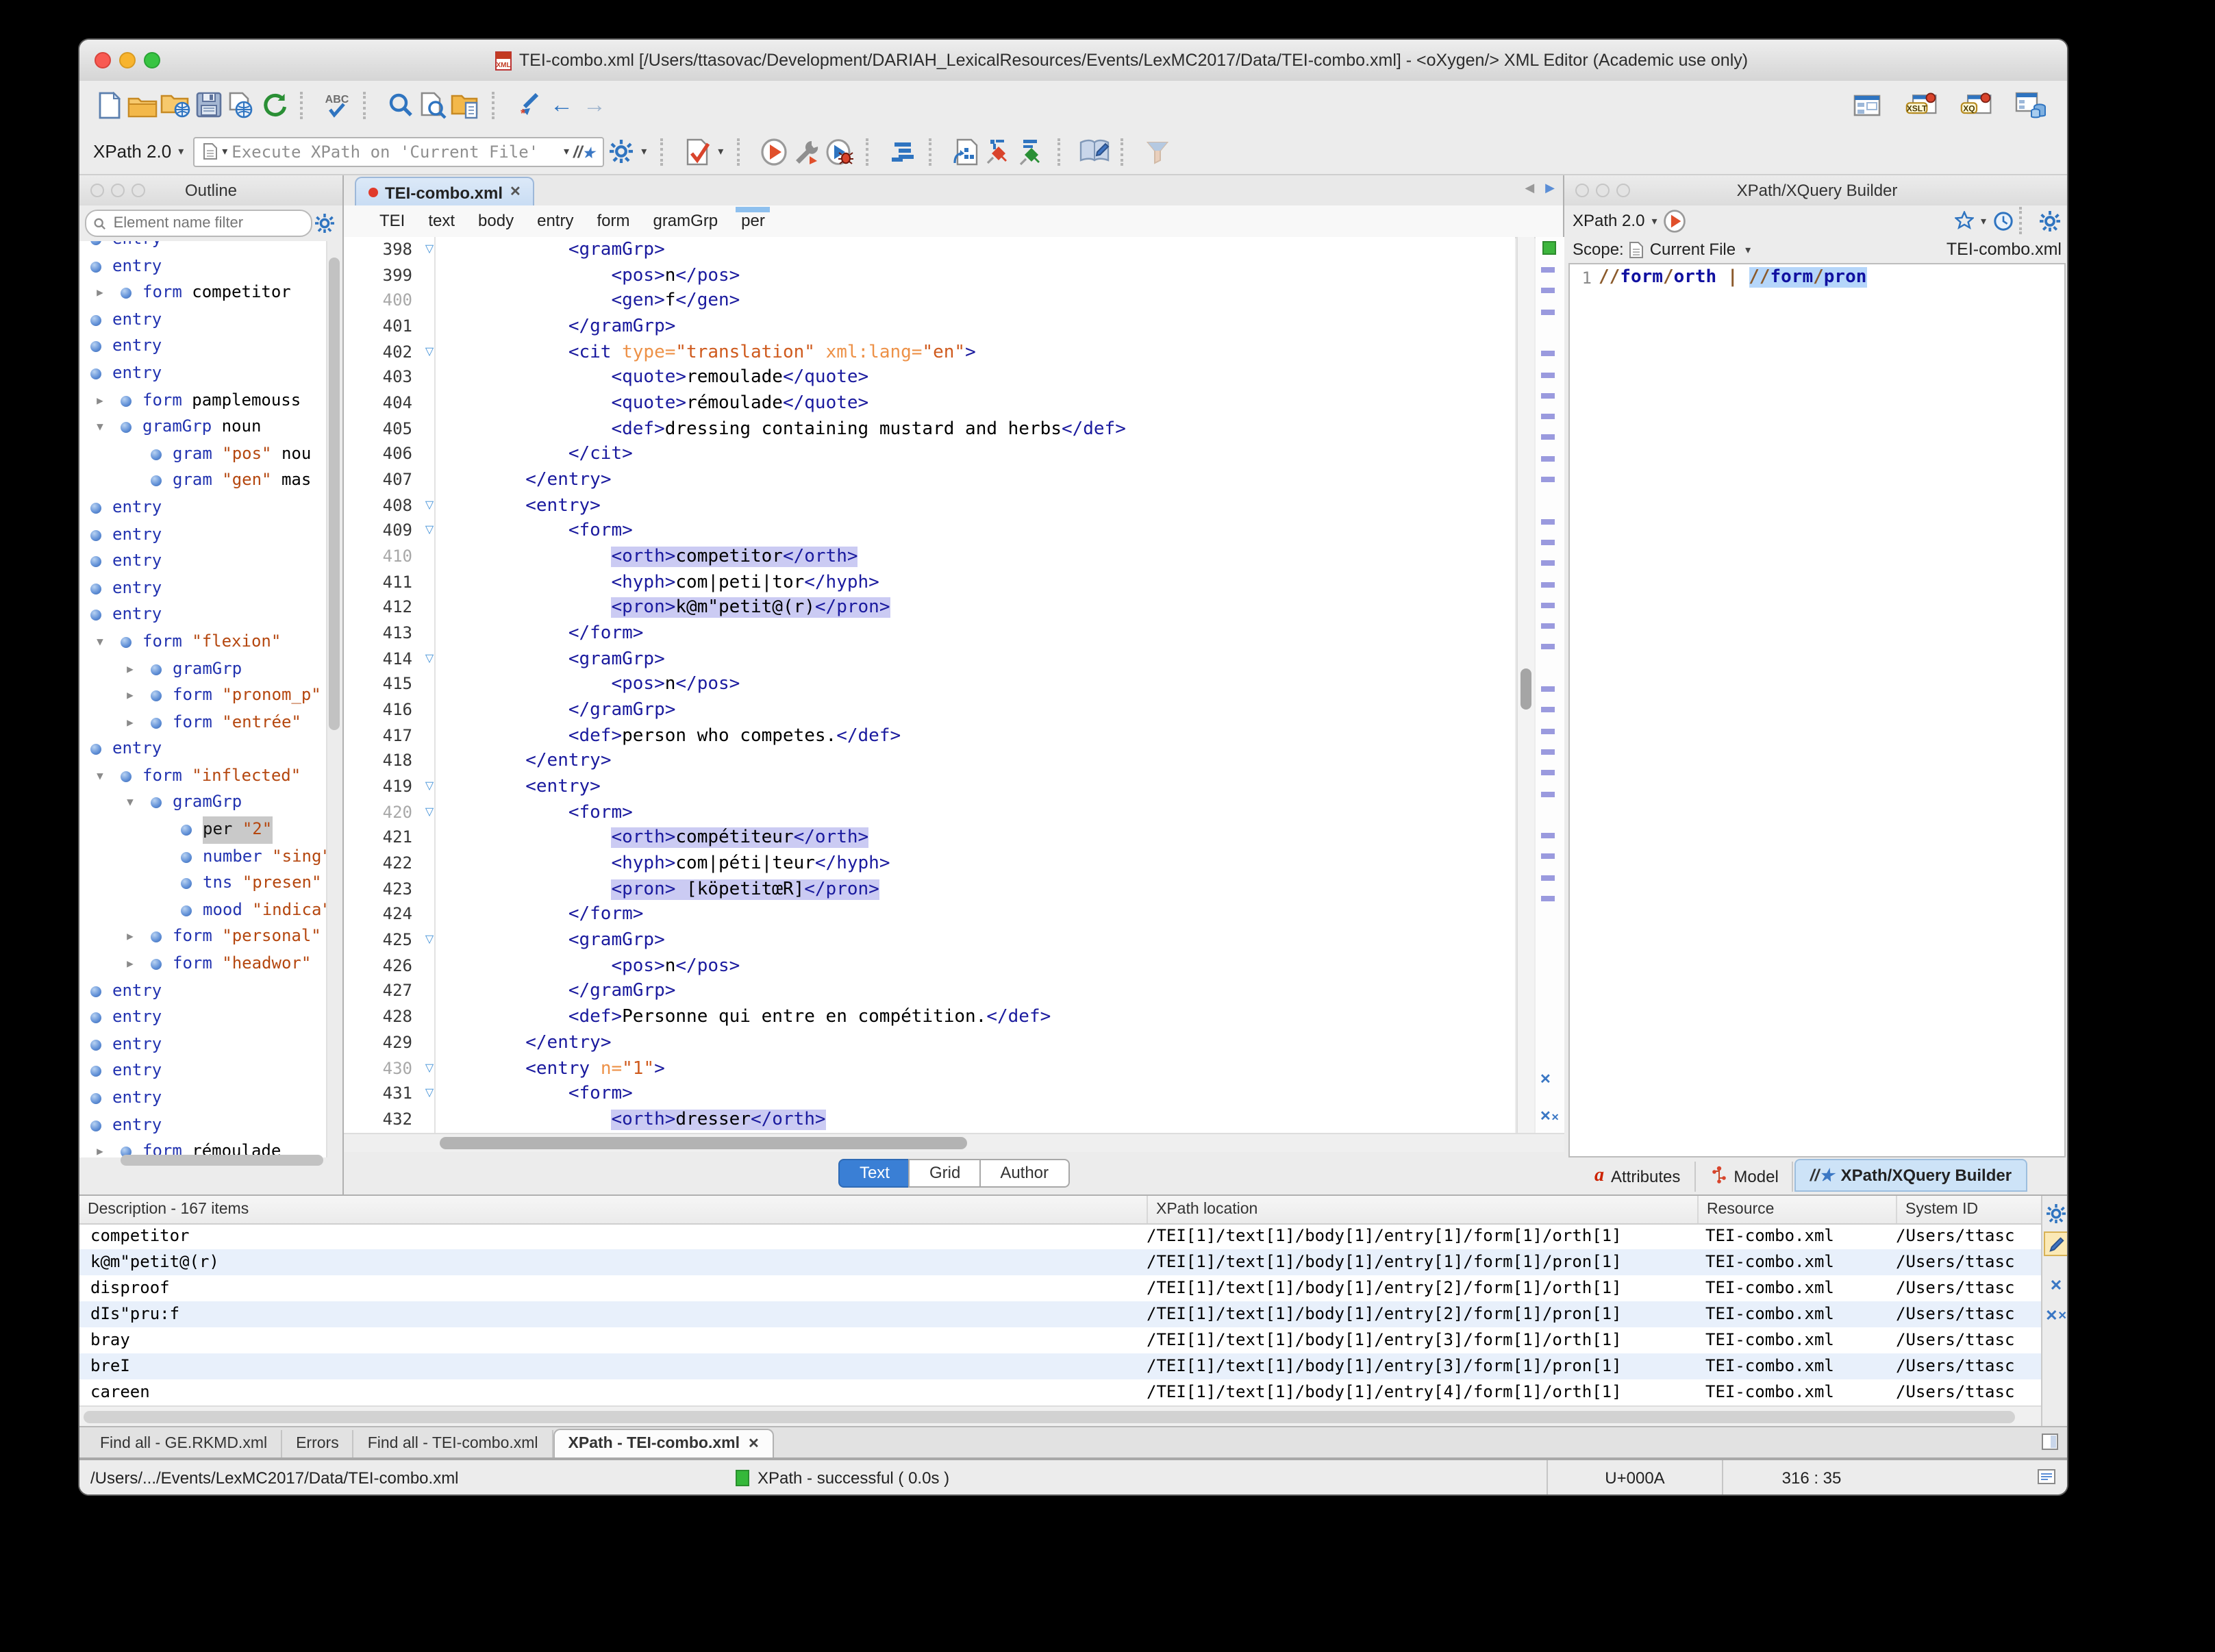 Image resolution: width=2215 pixels, height=1652 pixels. What do you see at coordinates (1545, 1080) in the screenshot?
I see `ruler-x-icon: ✕` at bounding box center [1545, 1080].